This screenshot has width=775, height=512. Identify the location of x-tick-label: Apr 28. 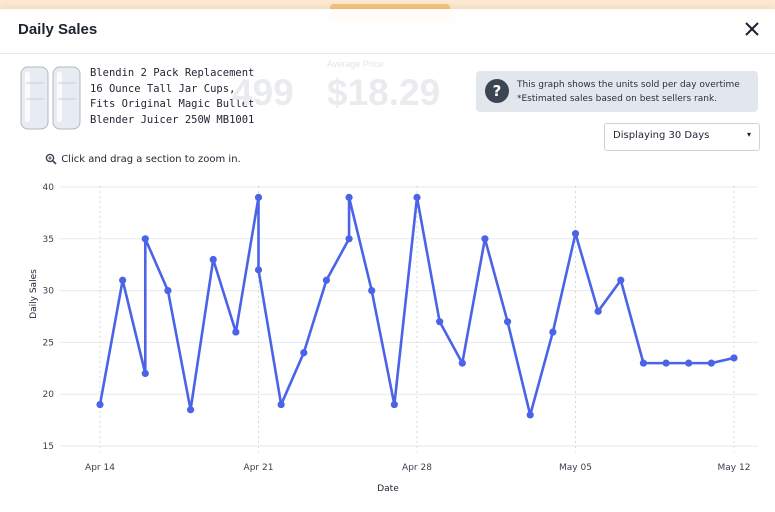
(417, 468).